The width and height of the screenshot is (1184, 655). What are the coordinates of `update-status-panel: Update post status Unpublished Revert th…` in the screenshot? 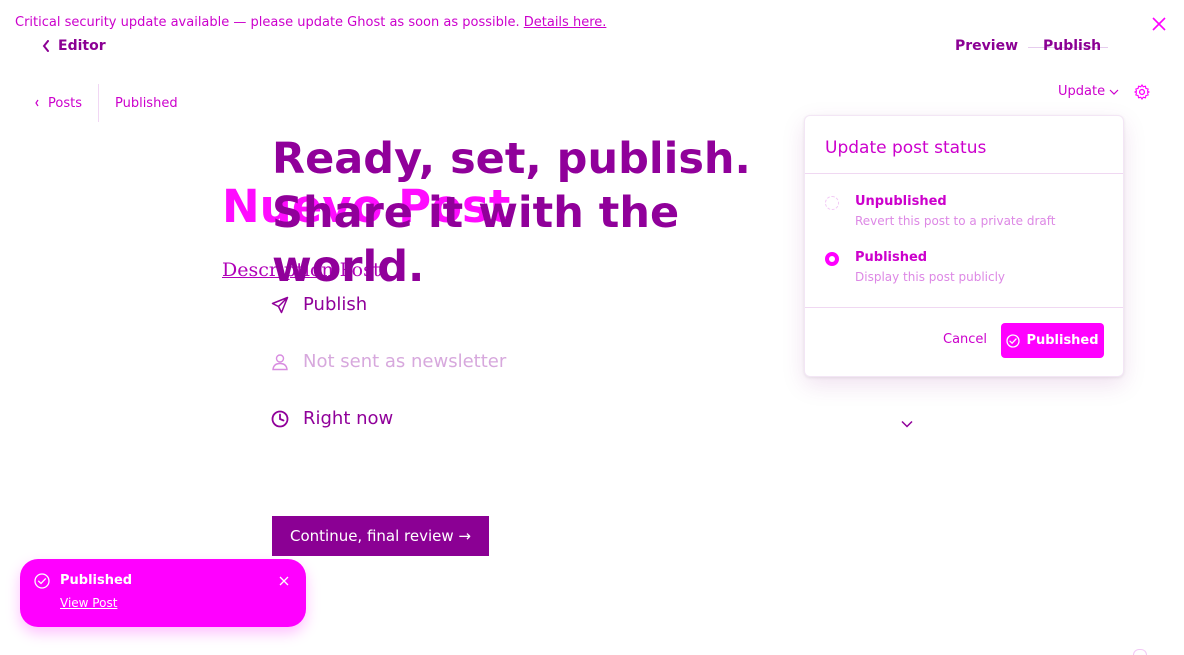 It's located at (964, 246).